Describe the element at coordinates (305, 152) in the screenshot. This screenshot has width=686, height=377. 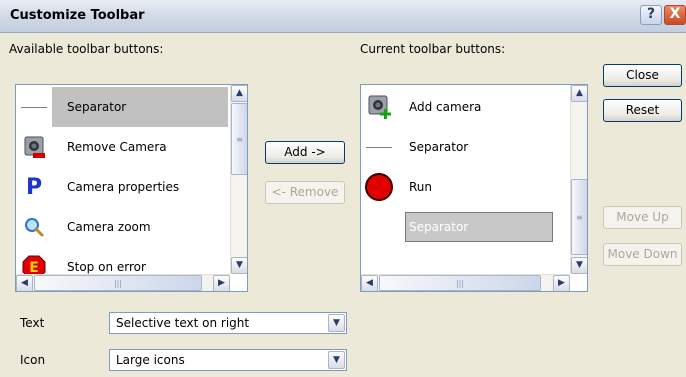
I see `add-button: Add ->` at that location.